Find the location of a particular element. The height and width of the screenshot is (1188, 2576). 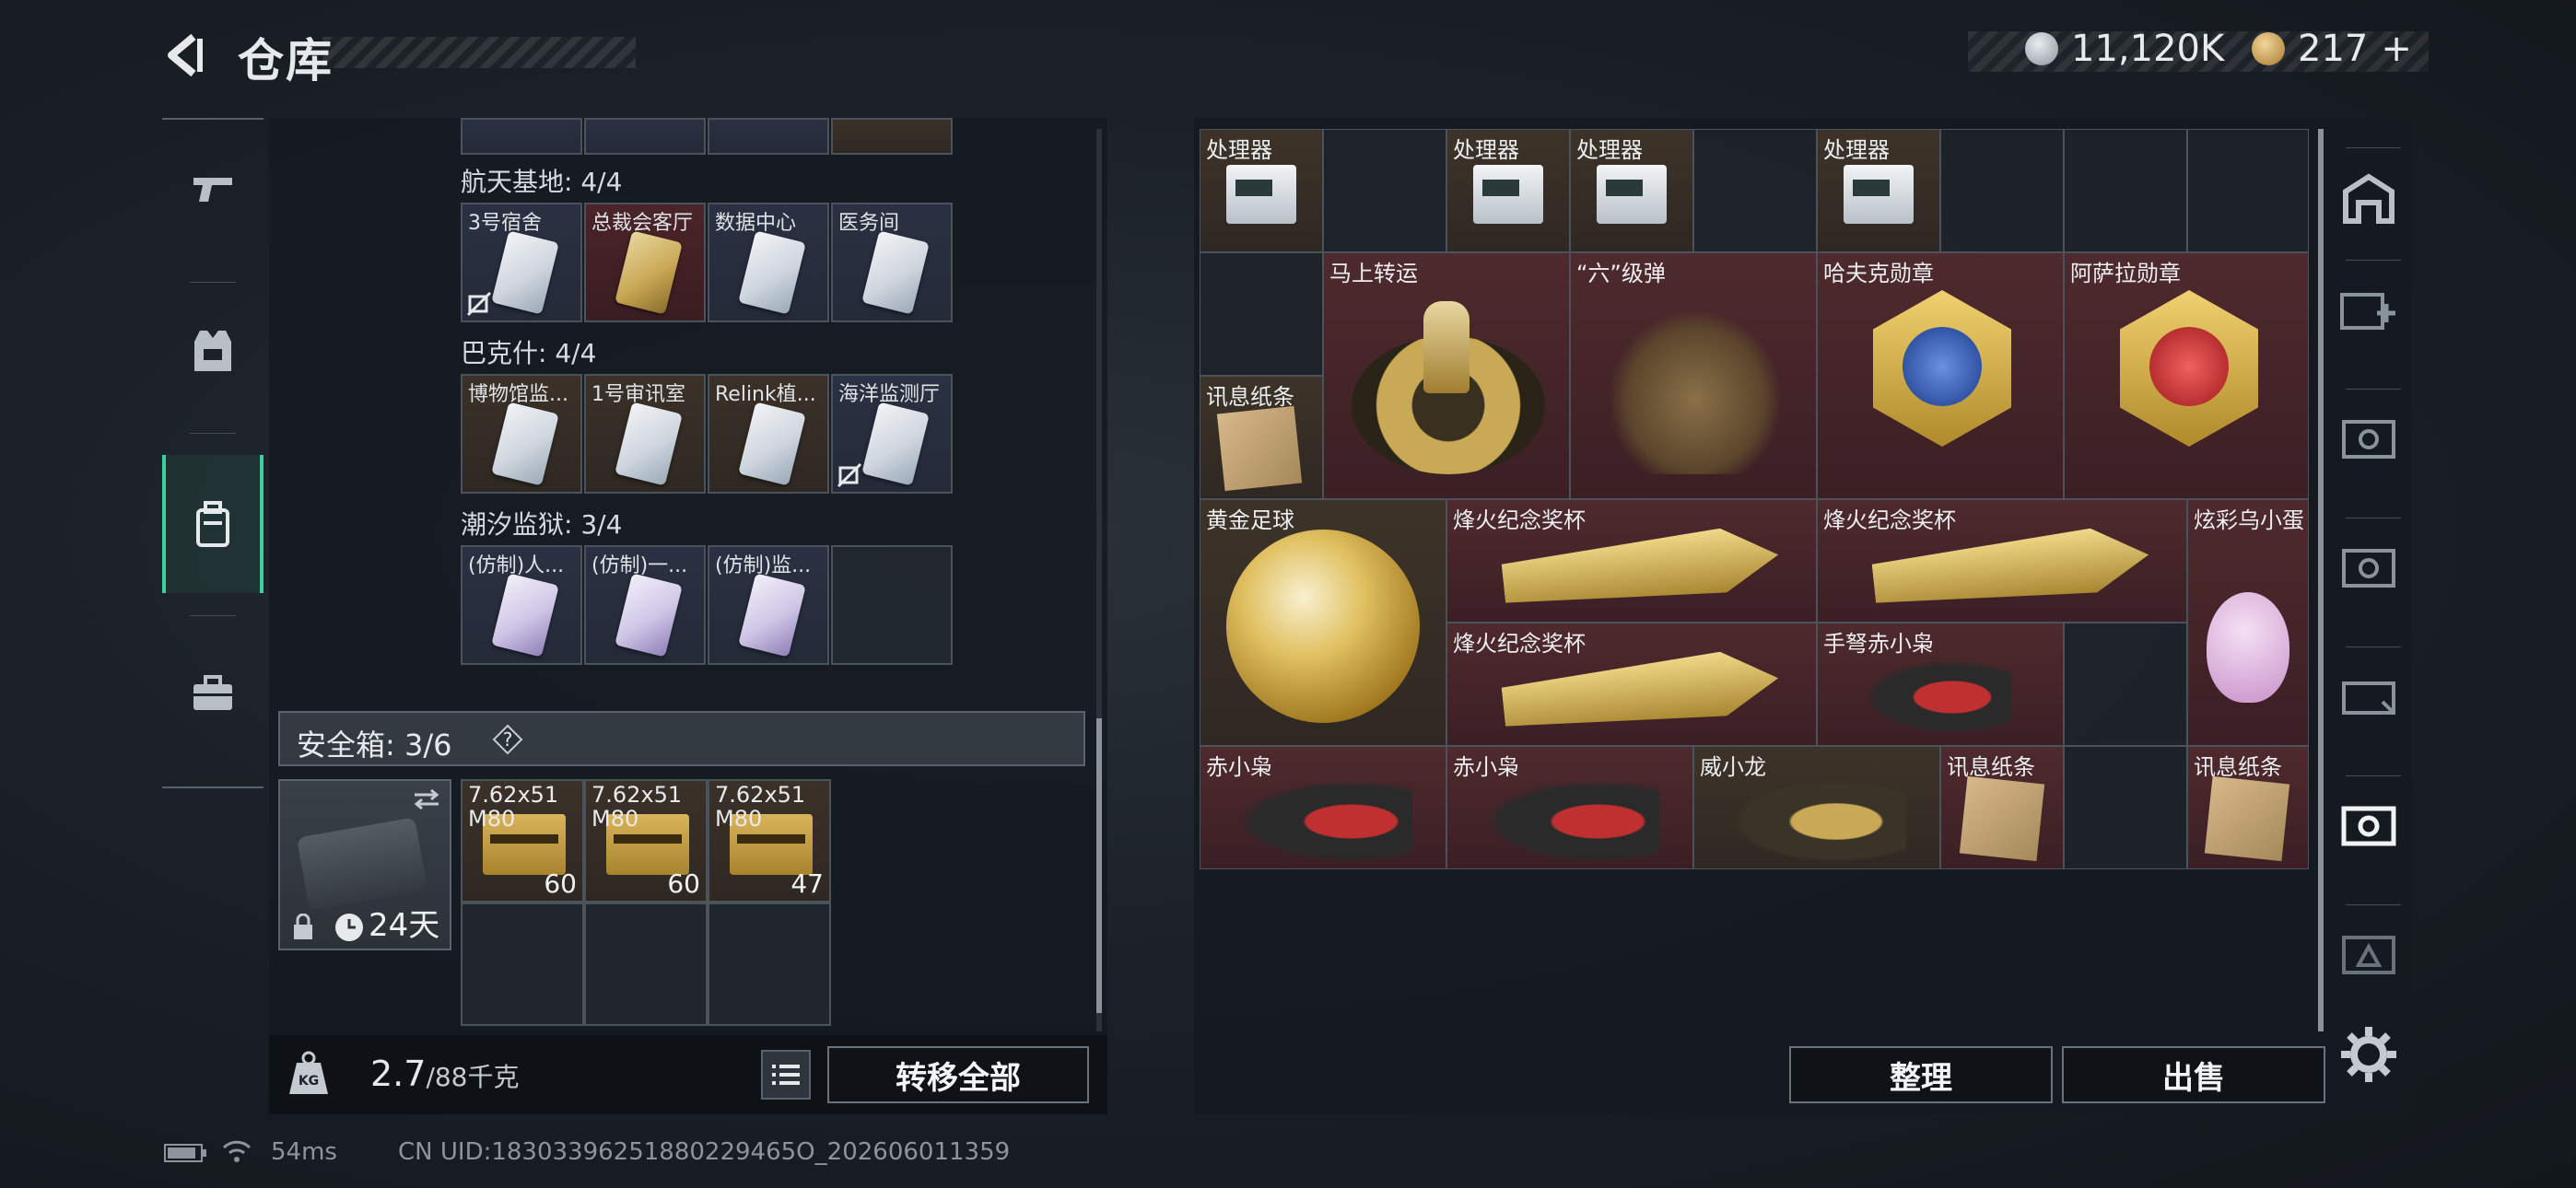

ammo-count: 47 is located at coordinates (807, 883).